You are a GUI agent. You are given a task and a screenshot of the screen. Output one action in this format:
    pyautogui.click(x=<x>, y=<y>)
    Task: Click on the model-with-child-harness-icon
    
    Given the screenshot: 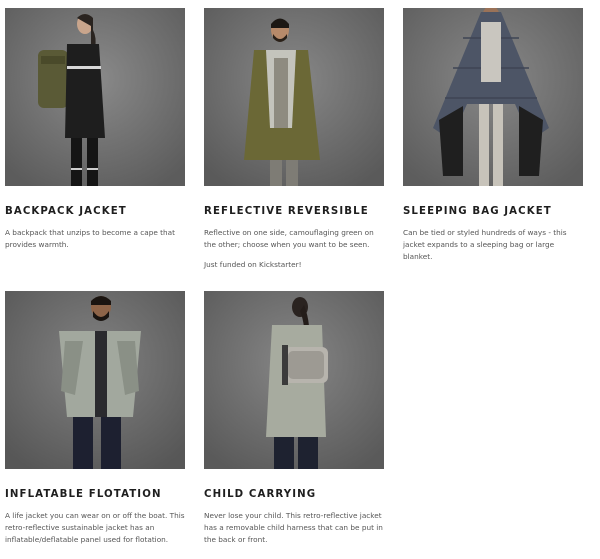 What is the action you would take?
    pyautogui.click(x=294, y=380)
    